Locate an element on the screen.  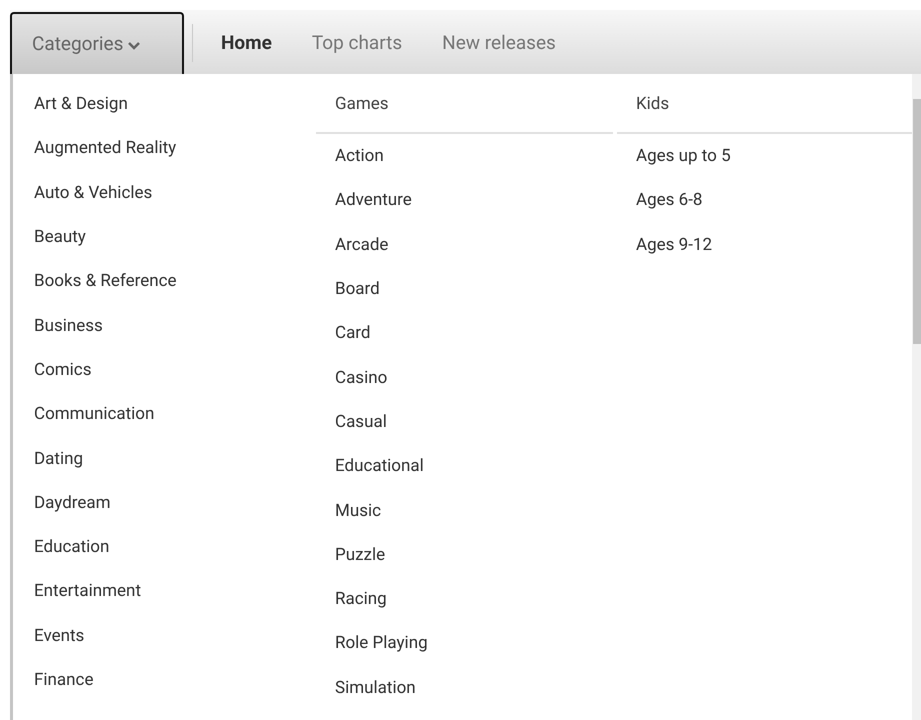
category-link: Dating is located at coordinates (59, 458).